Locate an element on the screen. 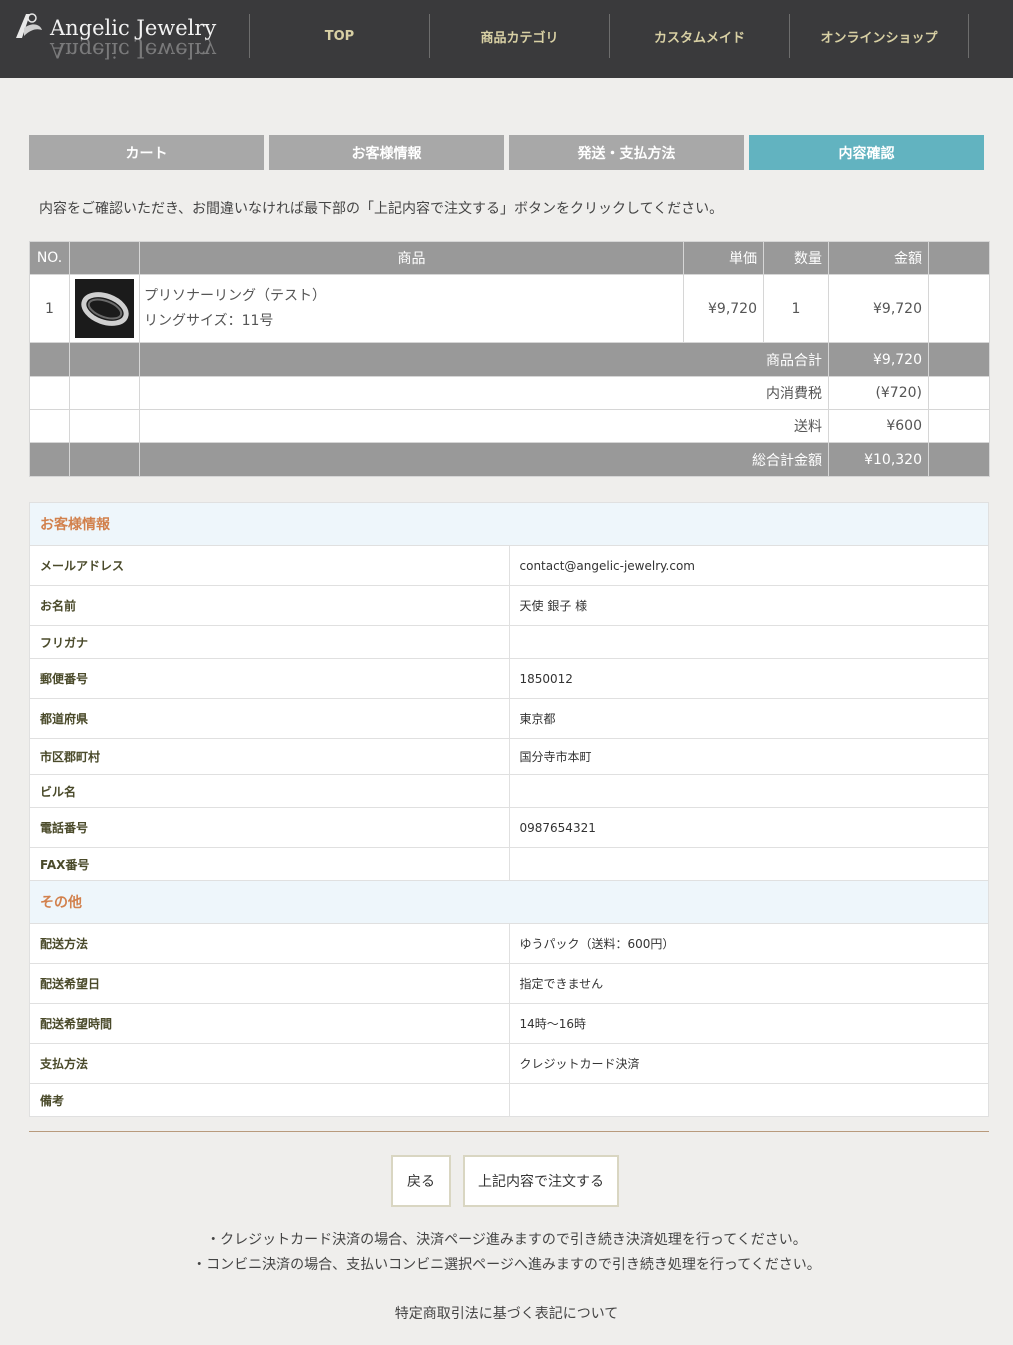 The width and height of the screenshot is (1013, 1345). checkout-steps: カート お客様情報 発送・支払方法 内容確認 is located at coordinates (506, 152).